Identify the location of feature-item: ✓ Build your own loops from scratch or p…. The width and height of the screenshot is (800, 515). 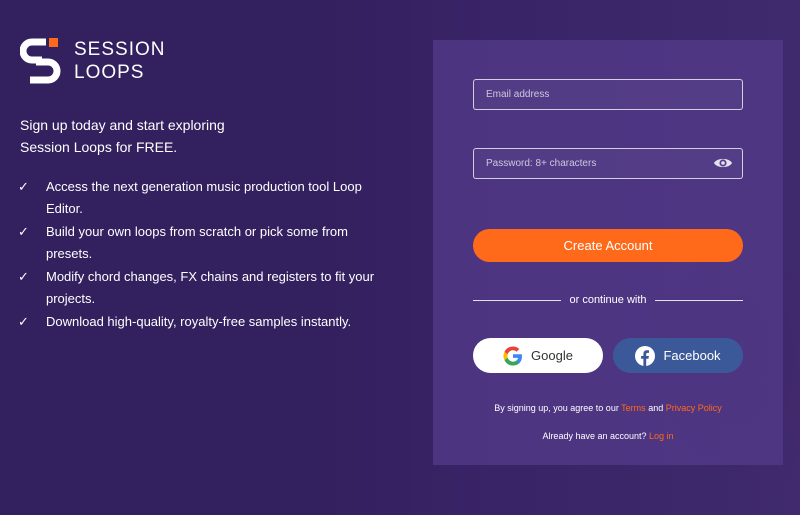
(204, 243).